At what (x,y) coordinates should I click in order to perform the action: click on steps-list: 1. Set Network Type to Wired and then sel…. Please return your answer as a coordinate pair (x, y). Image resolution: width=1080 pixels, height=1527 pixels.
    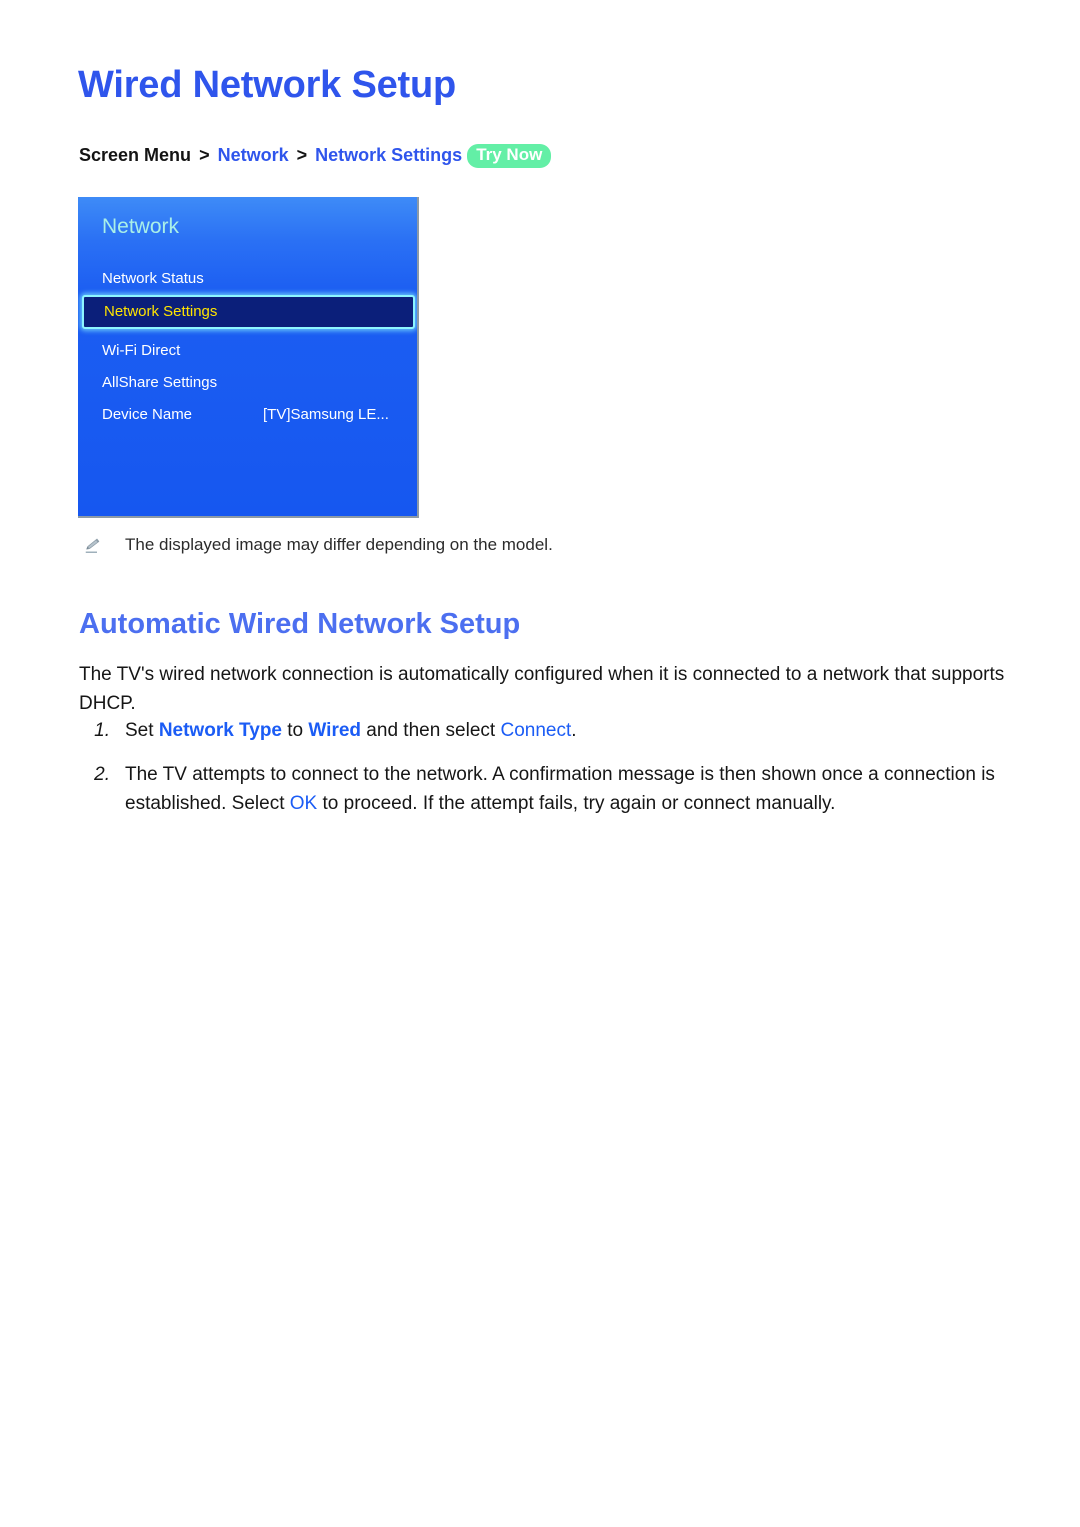
    Looking at the image, I should click on (544, 774).